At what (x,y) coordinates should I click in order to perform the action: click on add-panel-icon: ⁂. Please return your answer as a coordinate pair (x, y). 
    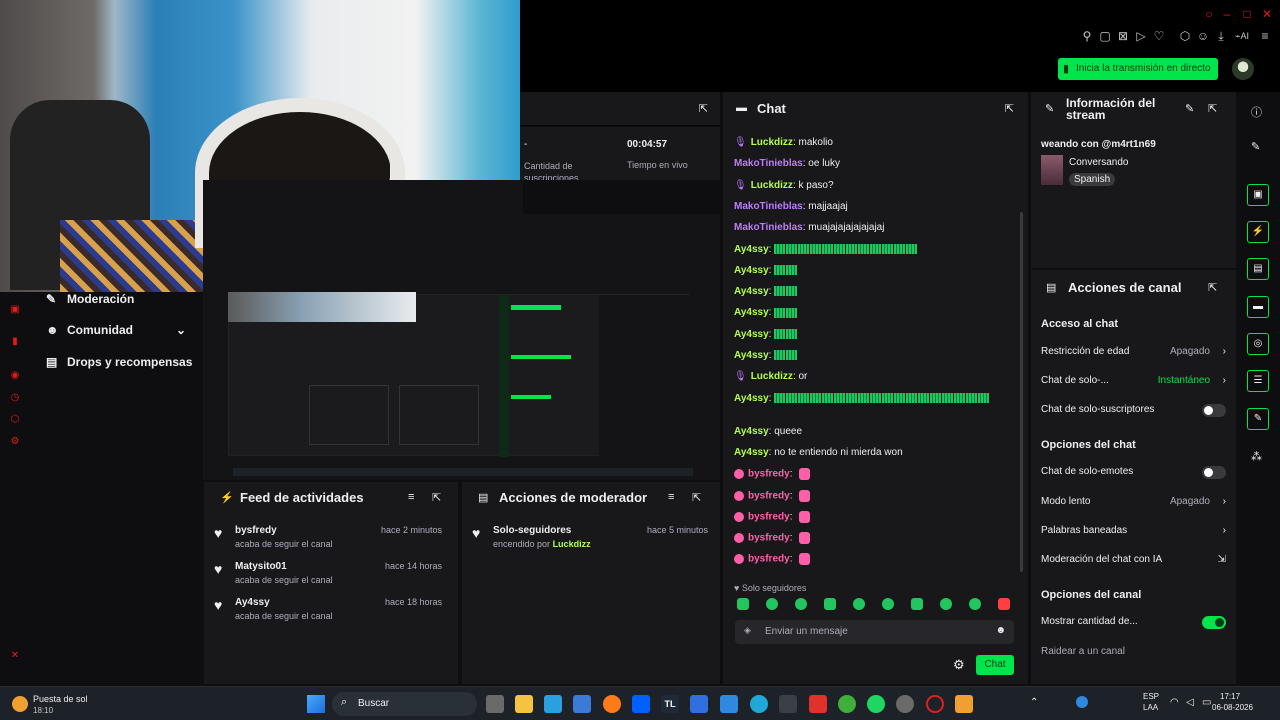
    Looking at the image, I should click on (1256, 456).